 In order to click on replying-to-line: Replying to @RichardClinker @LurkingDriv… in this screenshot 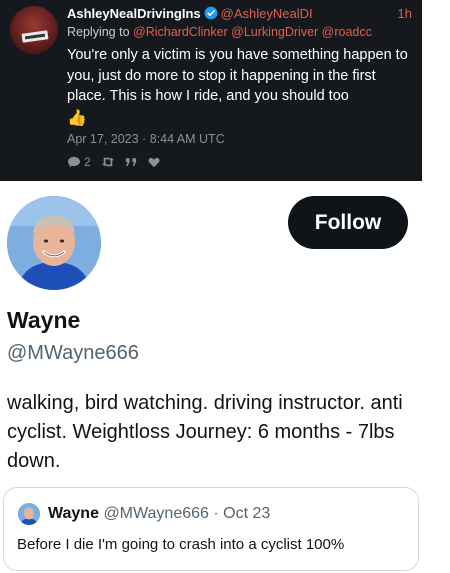, I will do `click(219, 32)`.